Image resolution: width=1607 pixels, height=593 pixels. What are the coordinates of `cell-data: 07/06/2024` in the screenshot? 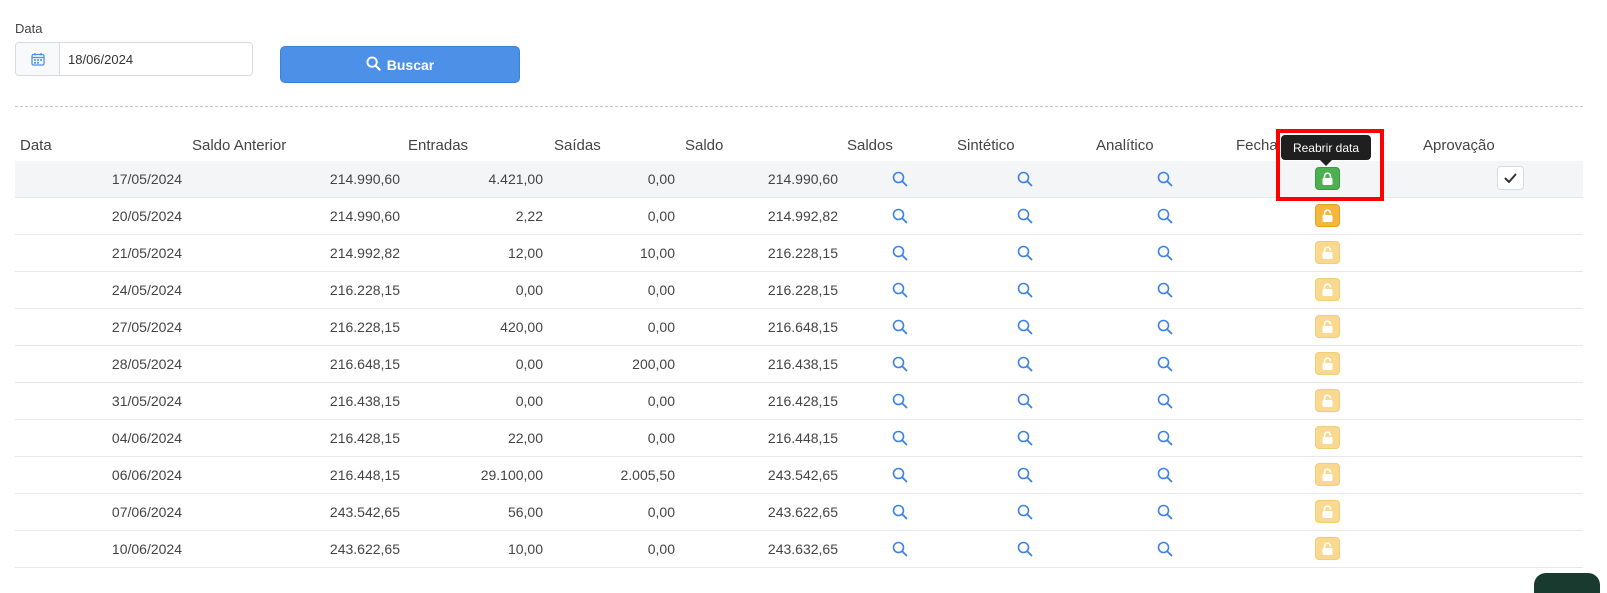 It's located at (146, 512).